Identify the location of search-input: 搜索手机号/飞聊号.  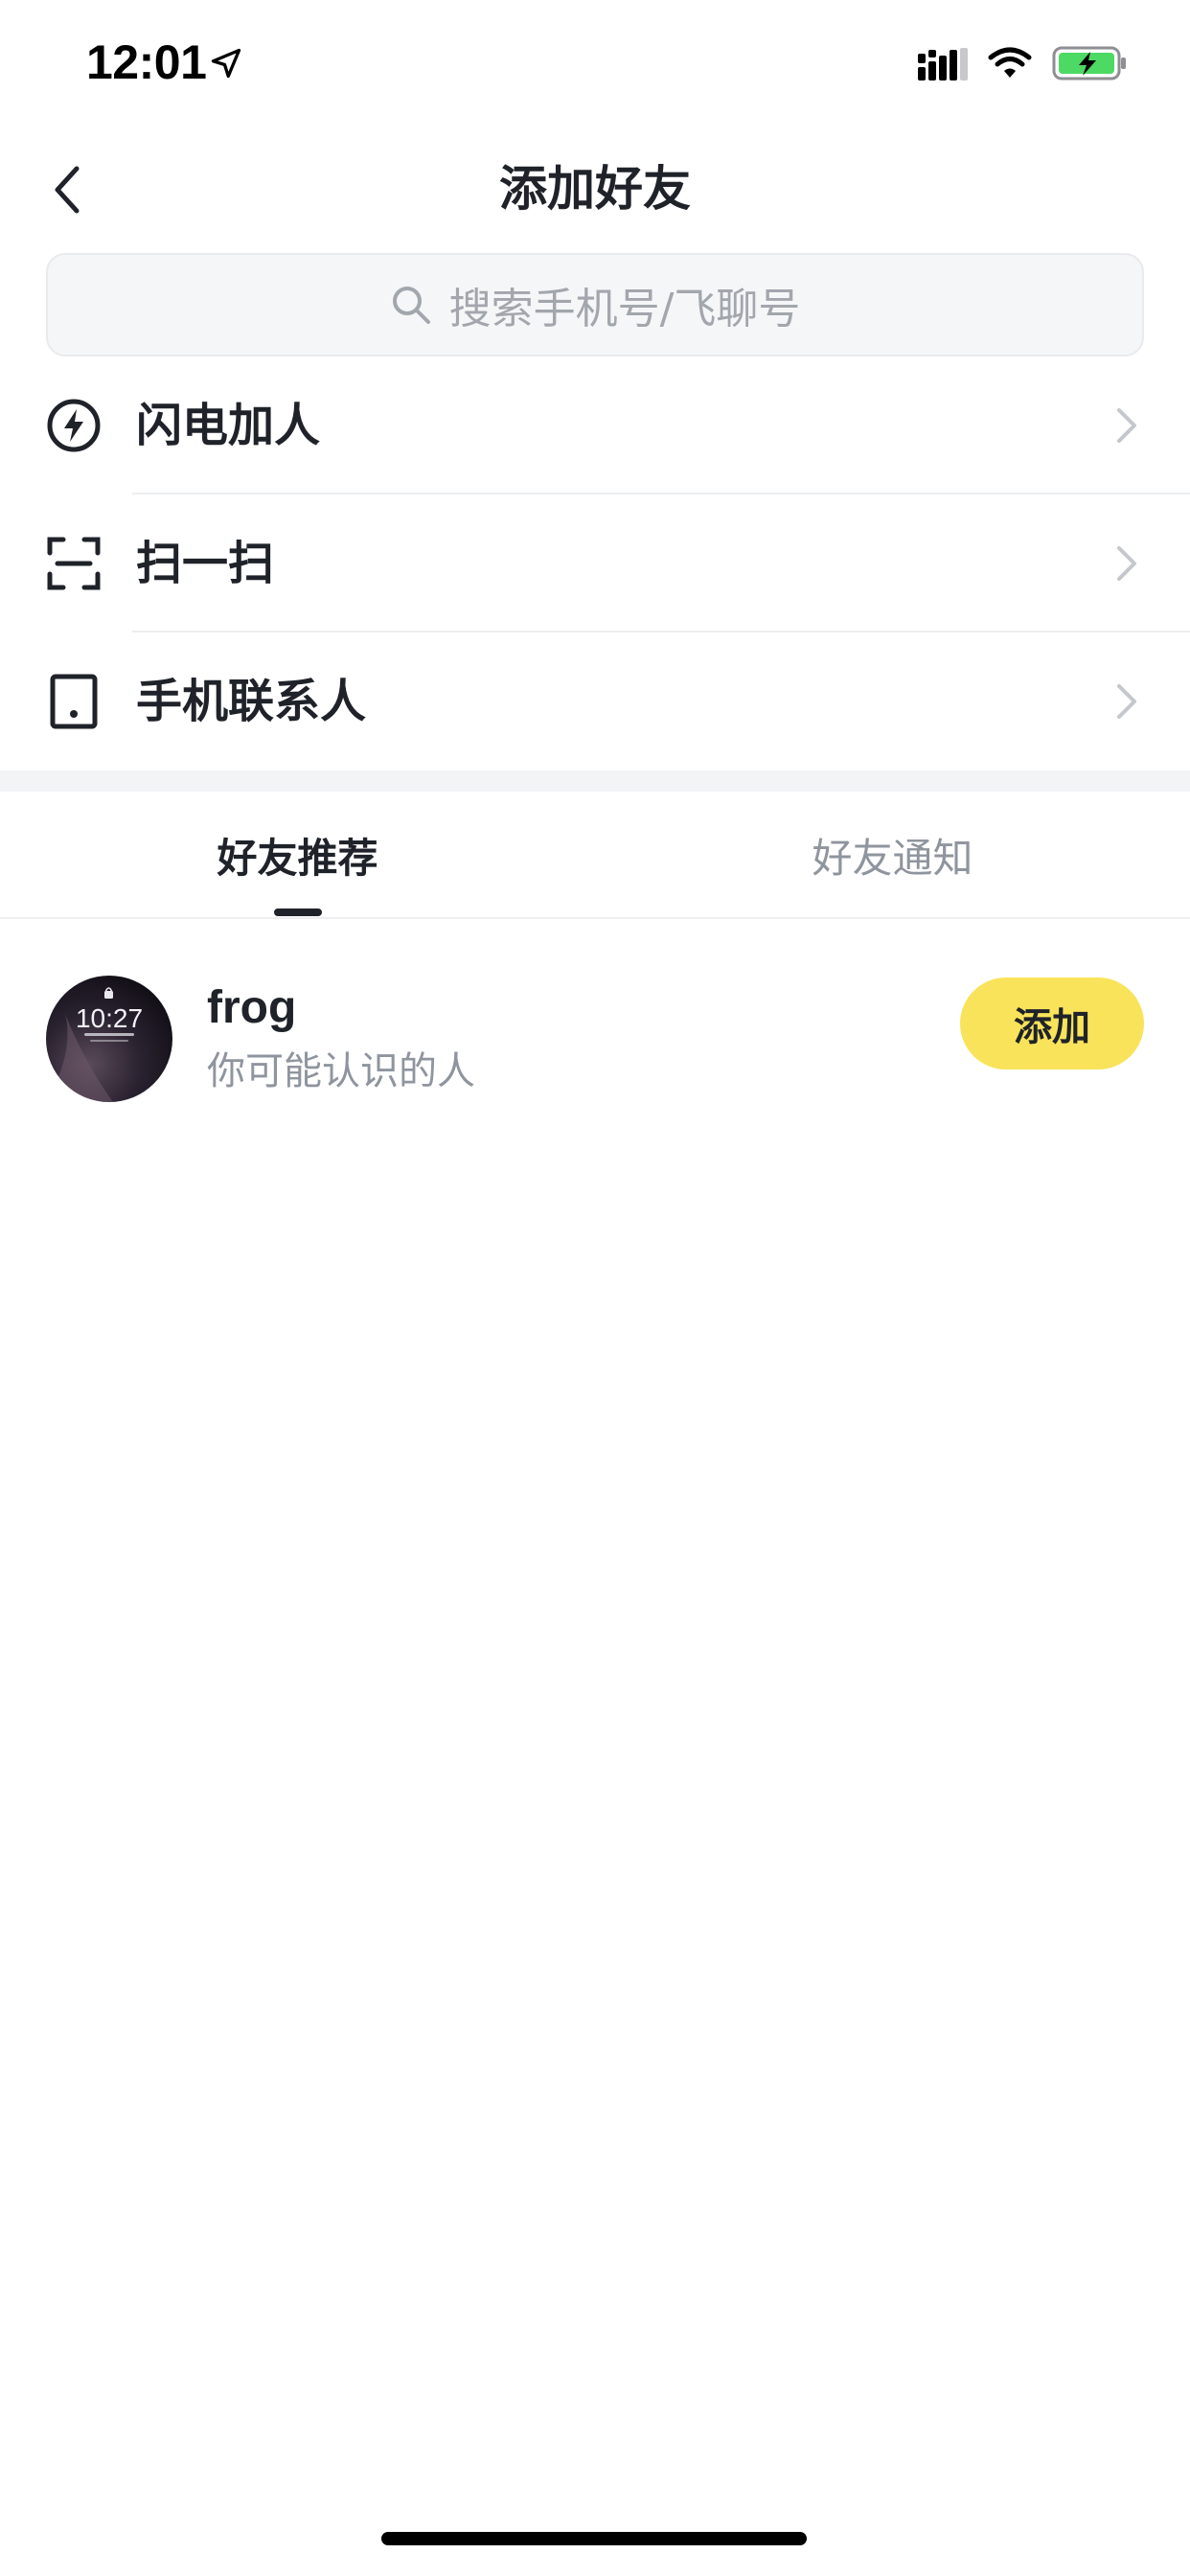
(595, 304).